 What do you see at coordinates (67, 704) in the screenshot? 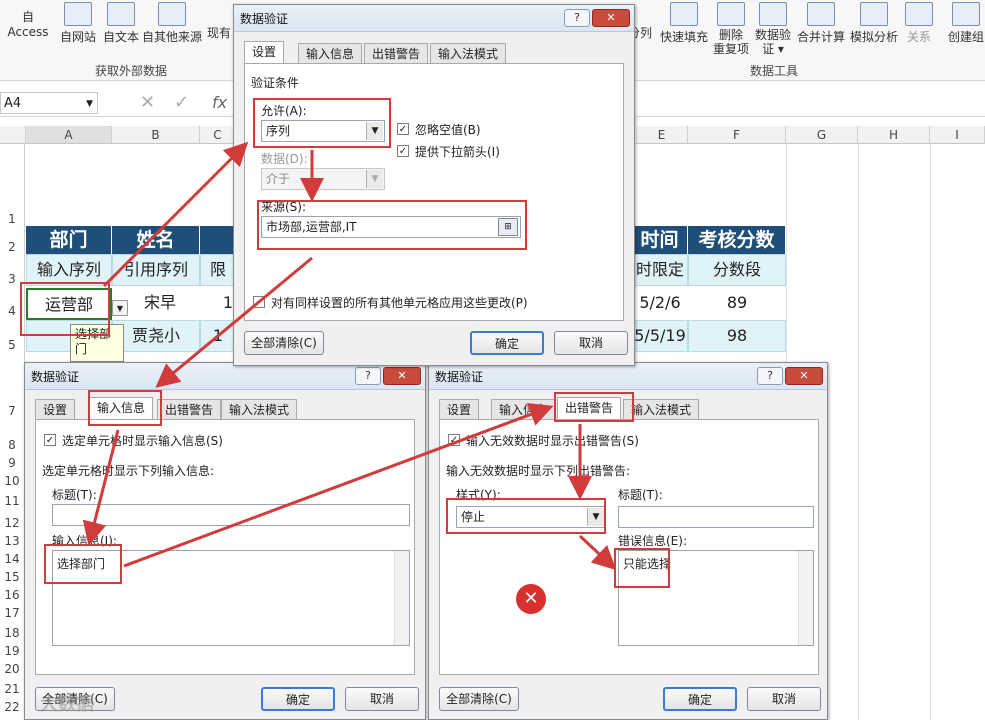
I see `watermark: 大数据` at bounding box center [67, 704].